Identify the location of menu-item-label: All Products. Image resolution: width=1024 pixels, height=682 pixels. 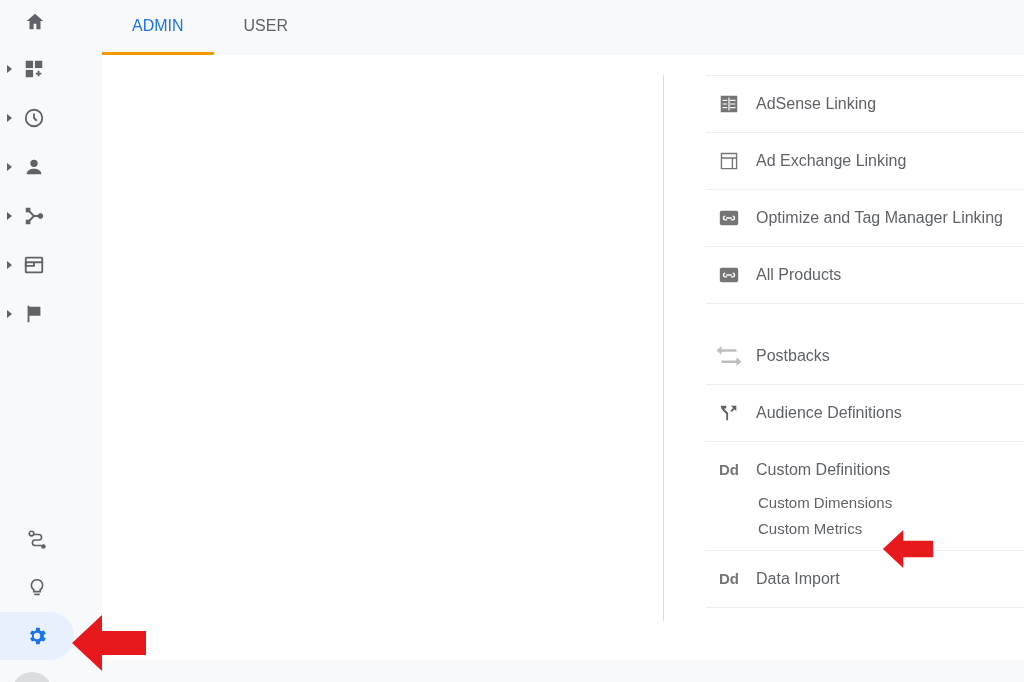
(799, 275).